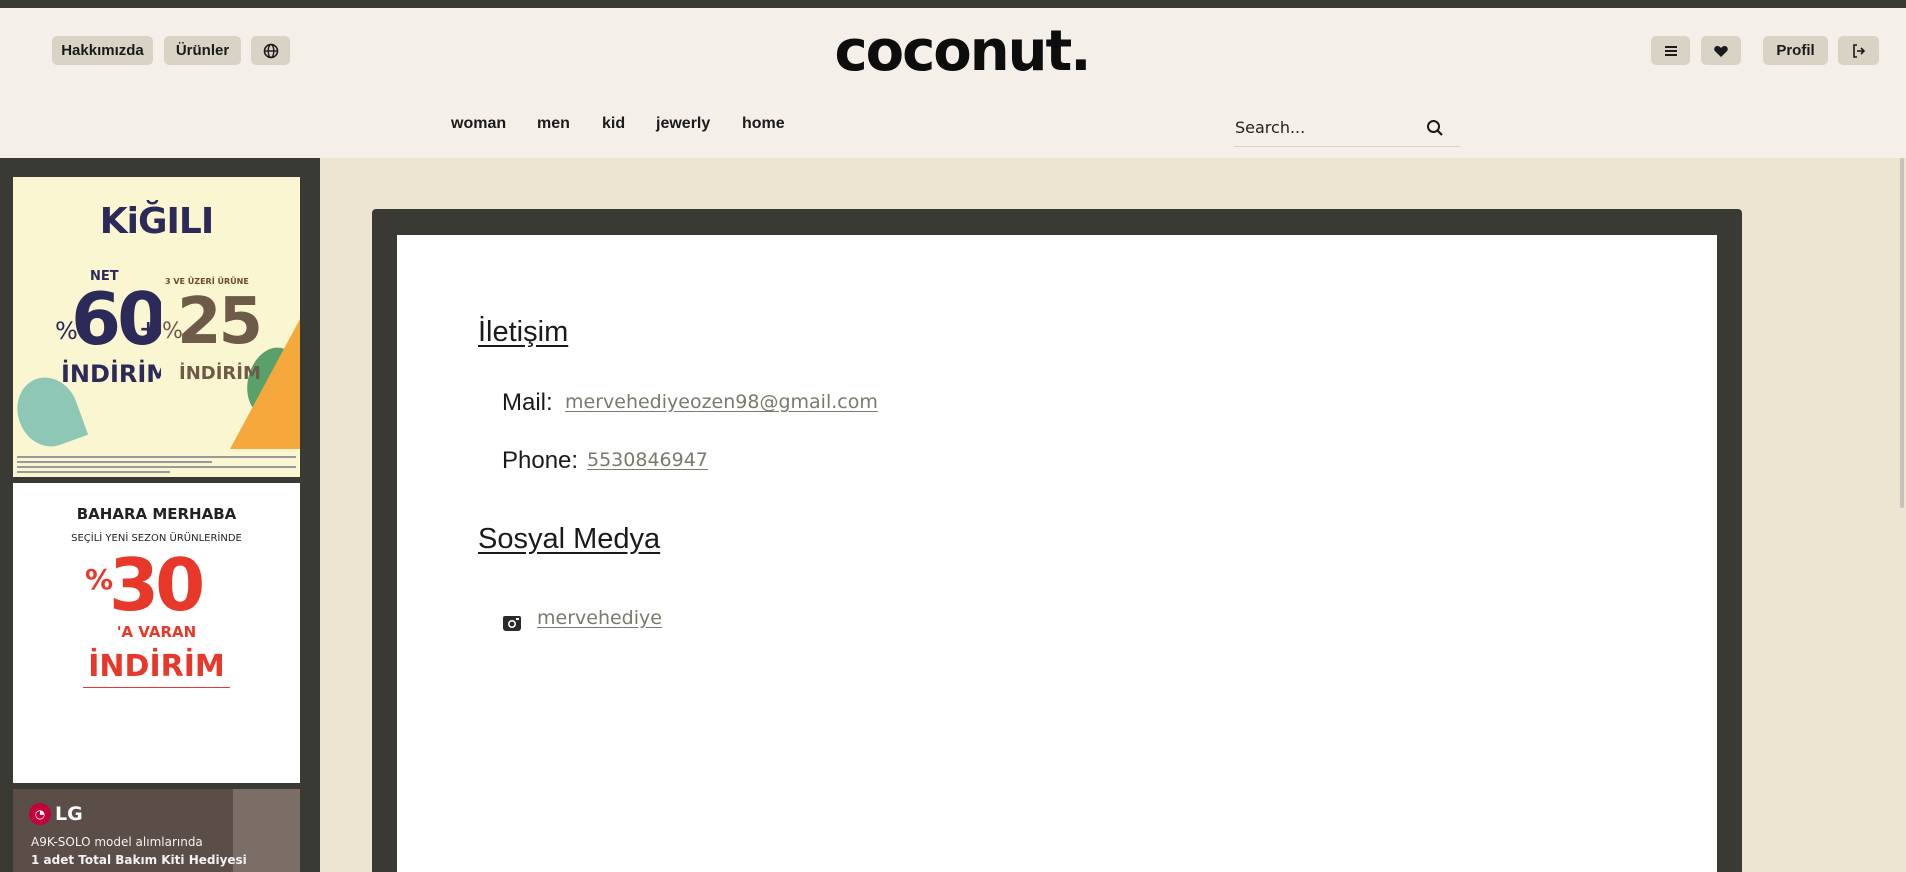 The height and width of the screenshot is (872, 1906). I want to click on contact-title: İletişim, so click(523, 332).